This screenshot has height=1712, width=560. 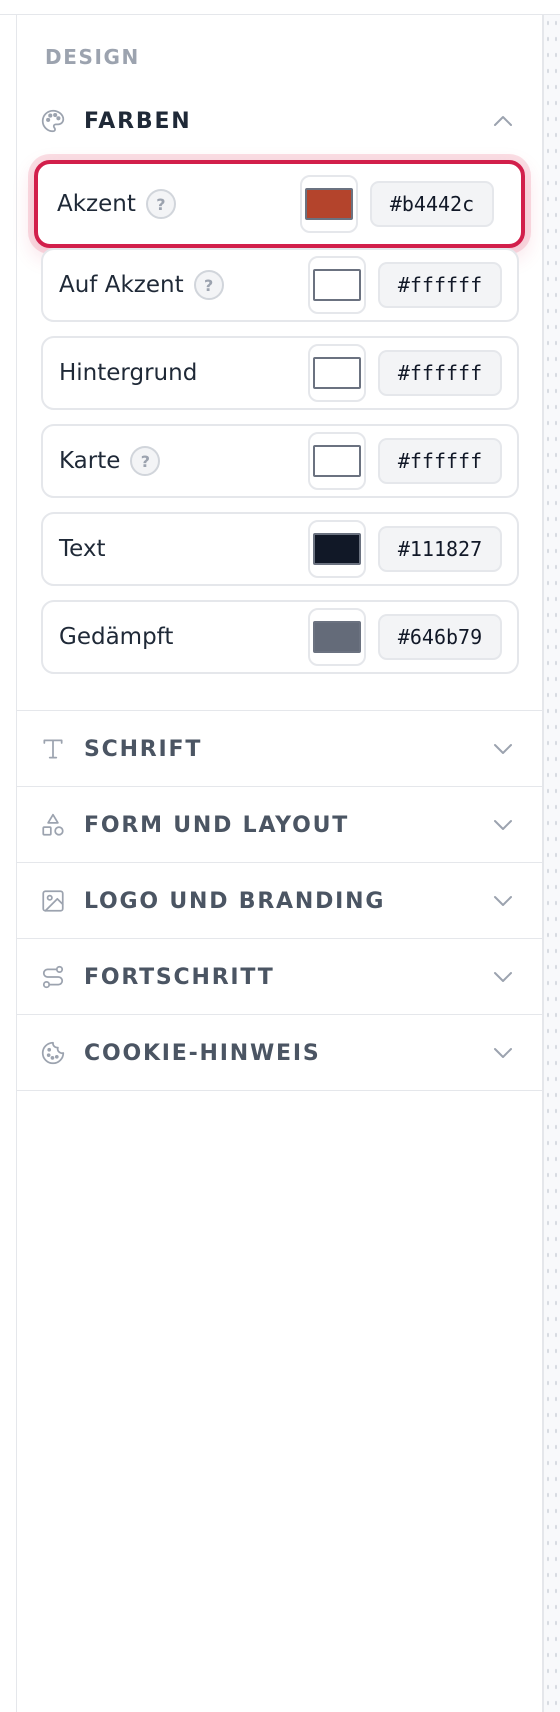 I want to click on hex-input: #646b79, so click(x=440, y=637).